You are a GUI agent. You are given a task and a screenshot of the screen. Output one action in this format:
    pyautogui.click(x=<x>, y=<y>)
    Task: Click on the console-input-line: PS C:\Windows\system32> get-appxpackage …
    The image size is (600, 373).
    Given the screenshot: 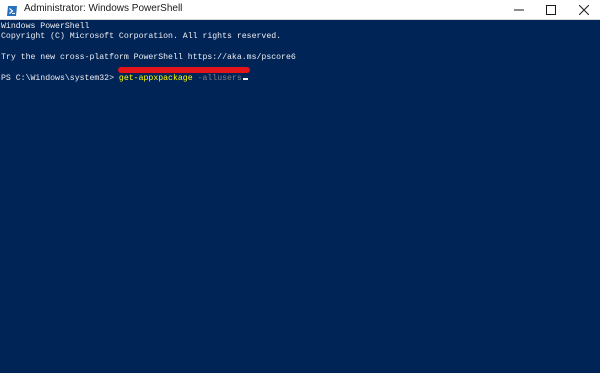 What is the action you would take?
    pyautogui.click(x=124, y=79)
    